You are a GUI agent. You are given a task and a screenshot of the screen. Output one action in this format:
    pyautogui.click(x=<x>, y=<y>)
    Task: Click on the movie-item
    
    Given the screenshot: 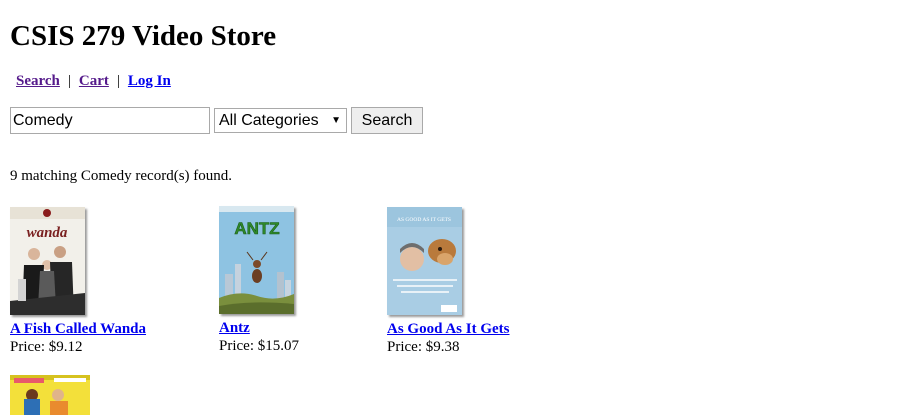 What is the action you would take?
    pyautogui.click(x=55, y=395)
    